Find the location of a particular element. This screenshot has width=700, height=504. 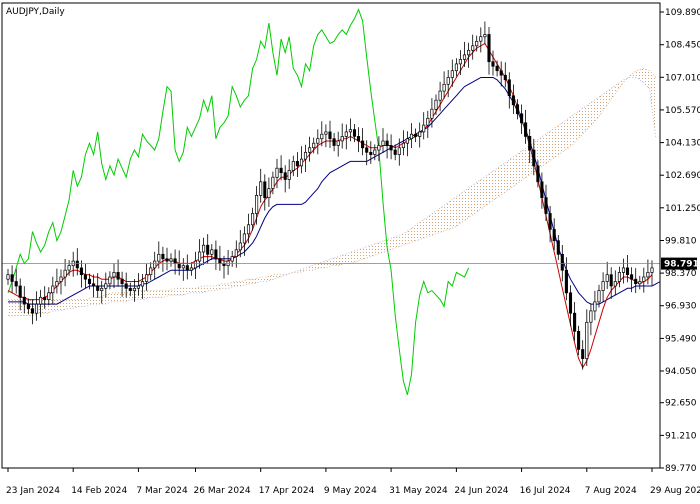

x-tick-label: 16 Jul 2024 is located at coordinates (545, 491).